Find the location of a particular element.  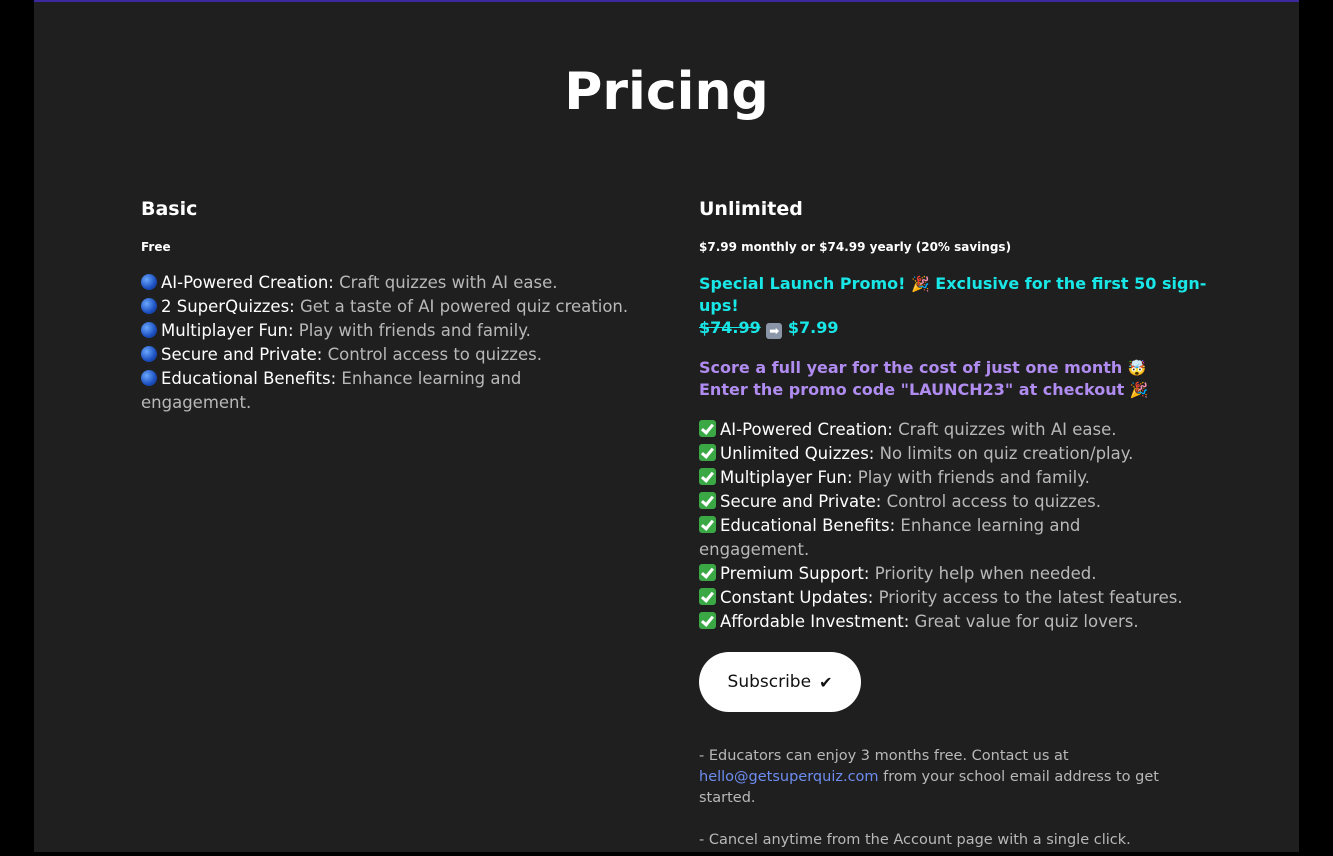

email-link: hello@getsuperquiz.com is located at coordinates (789, 777).